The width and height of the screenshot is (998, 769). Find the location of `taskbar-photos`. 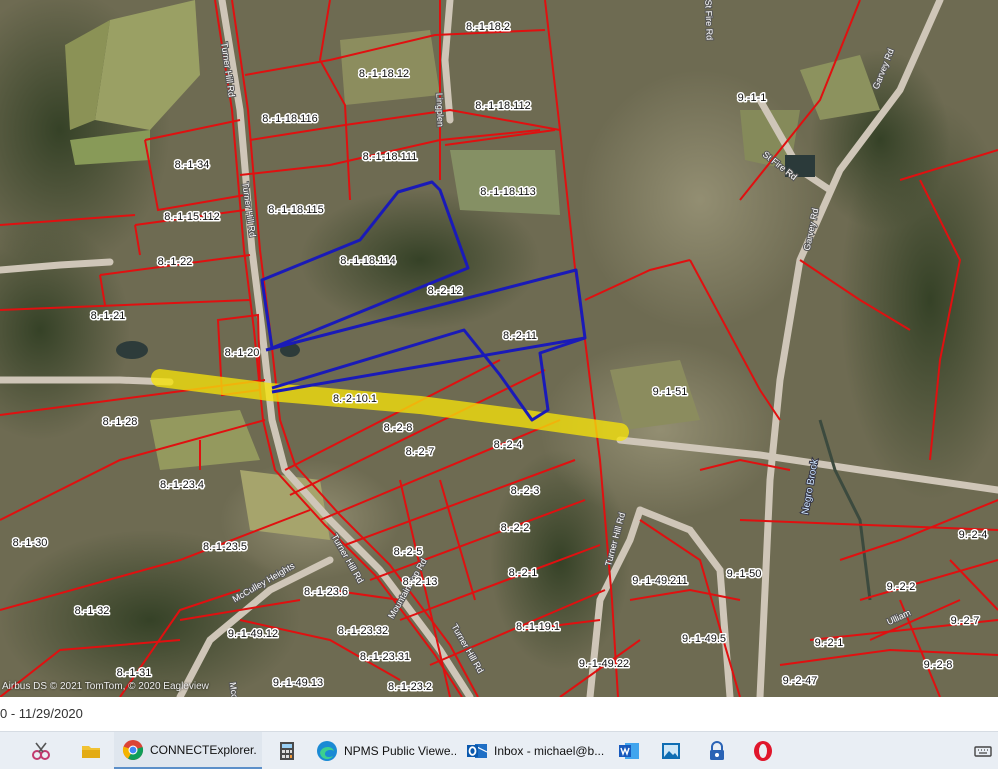

taskbar-photos is located at coordinates (670, 750).